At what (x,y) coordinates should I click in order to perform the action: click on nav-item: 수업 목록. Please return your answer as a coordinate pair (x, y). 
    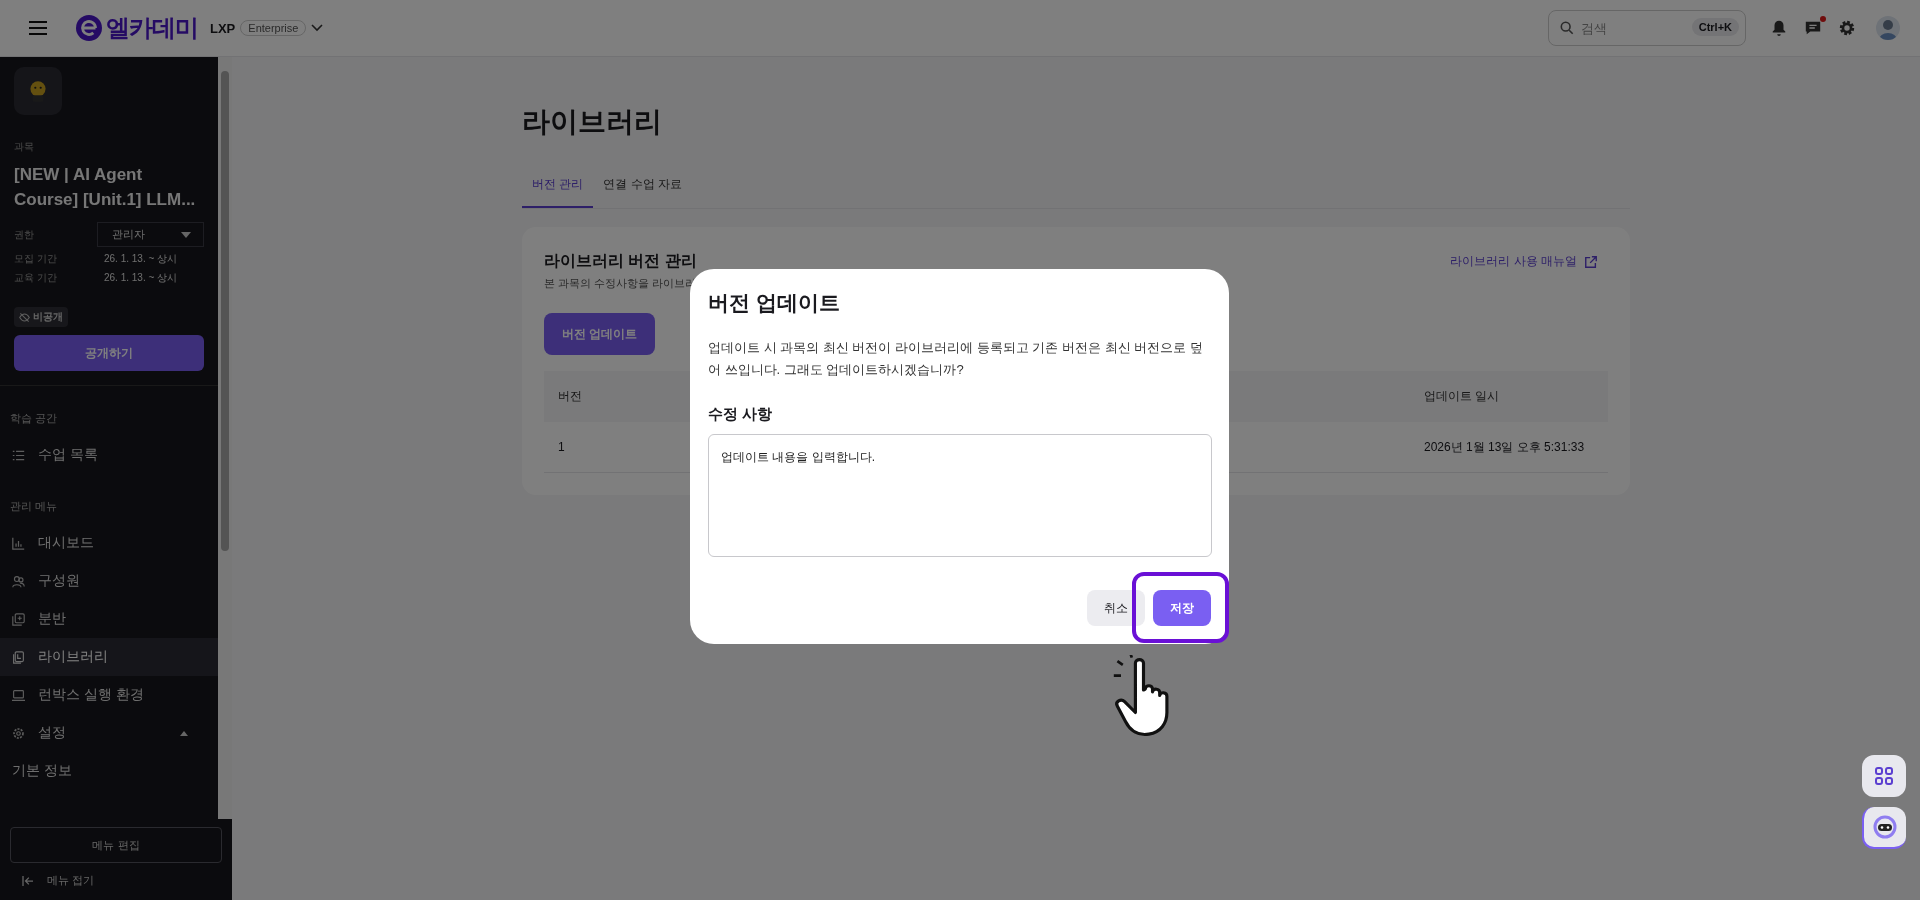
    Looking at the image, I should click on (109, 455).